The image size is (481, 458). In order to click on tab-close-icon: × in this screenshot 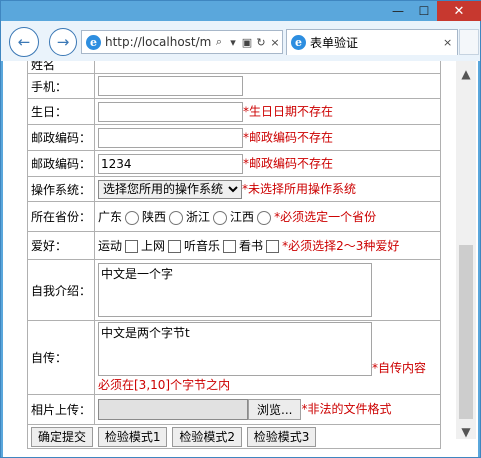, I will do `click(450, 42)`.